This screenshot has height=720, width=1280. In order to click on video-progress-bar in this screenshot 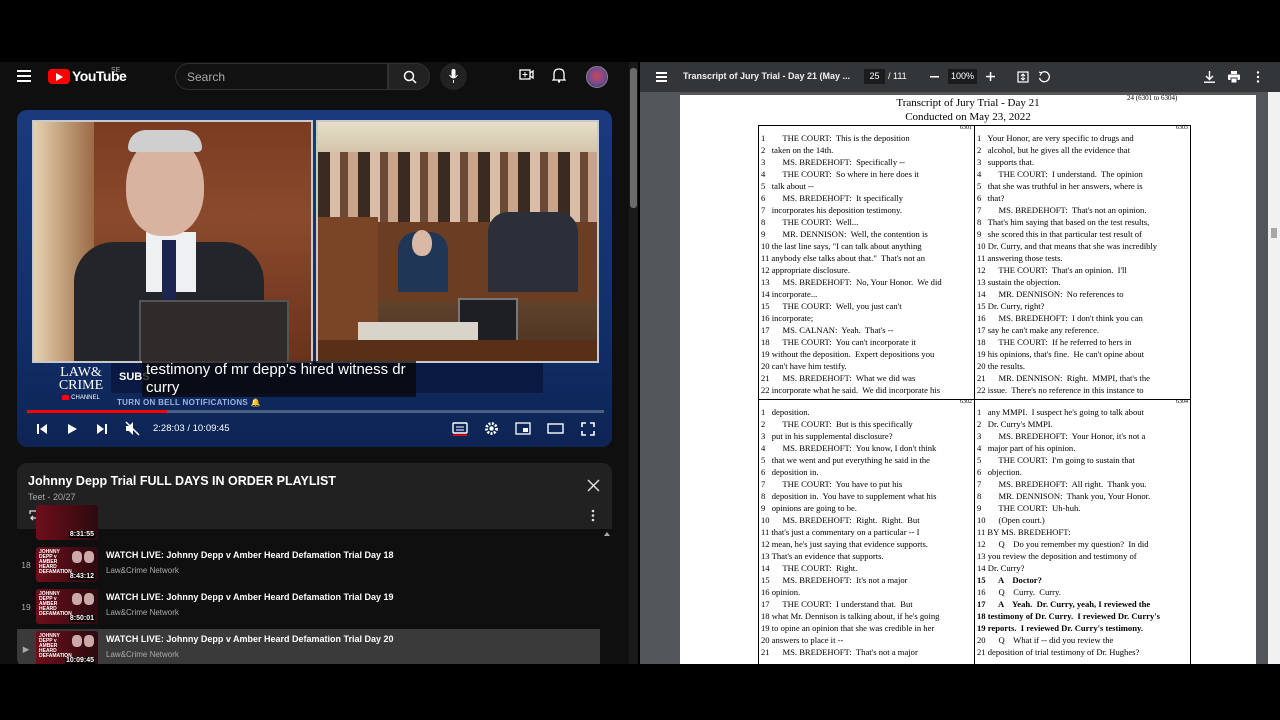, I will do `click(315, 411)`.